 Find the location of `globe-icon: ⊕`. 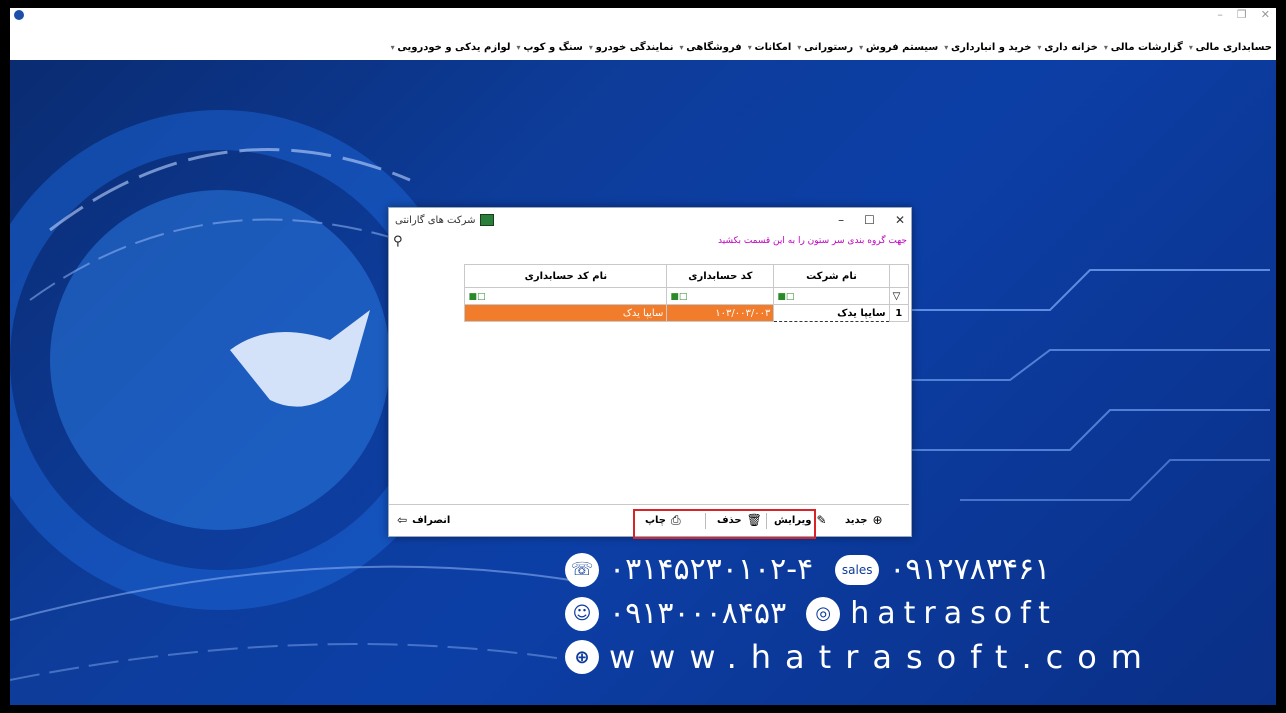

globe-icon: ⊕ is located at coordinates (582, 657).